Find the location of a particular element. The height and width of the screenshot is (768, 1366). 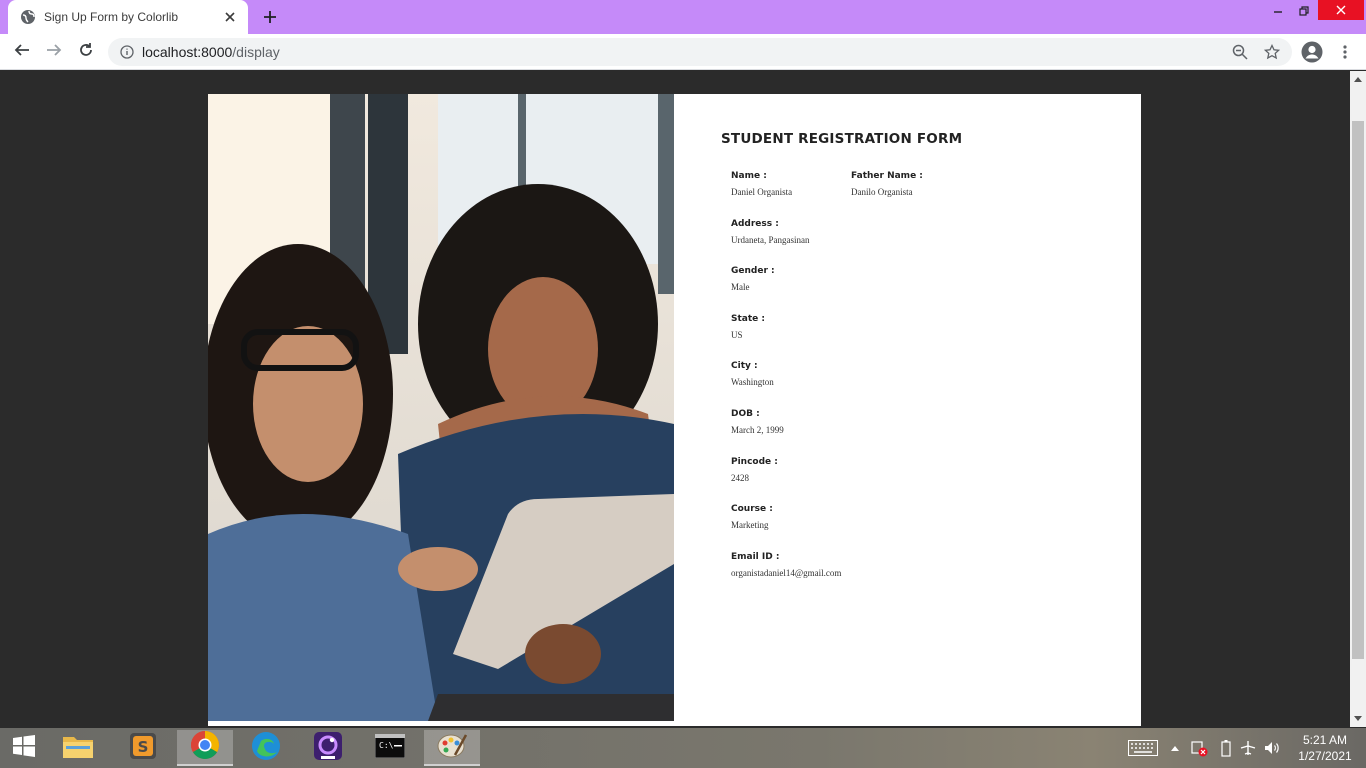

paint-palette-icon is located at coordinates (452, 747).